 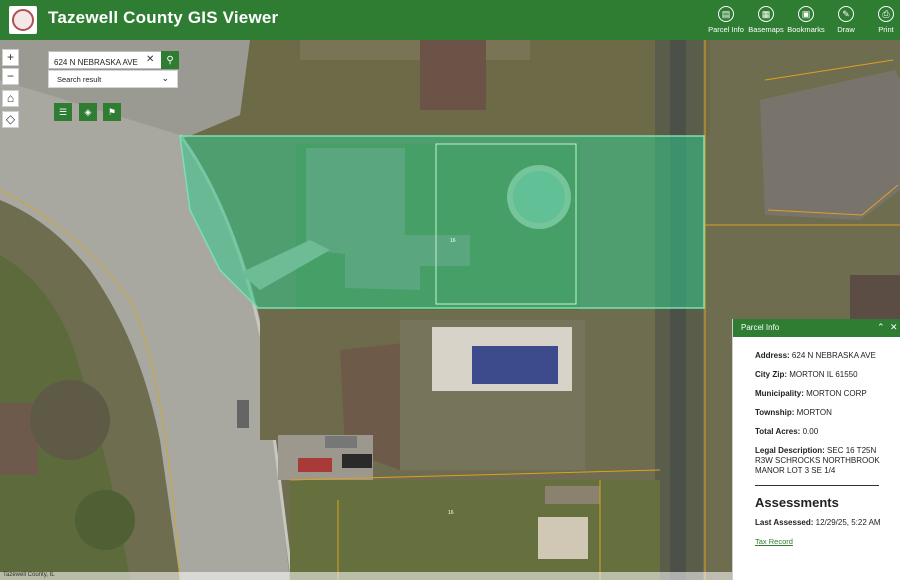 What do you see at coordinates (821, 432) in the screenshot?
I see `parcel-field-total-acres: Total Acres: 0.00` at bounding box center [821, 432].